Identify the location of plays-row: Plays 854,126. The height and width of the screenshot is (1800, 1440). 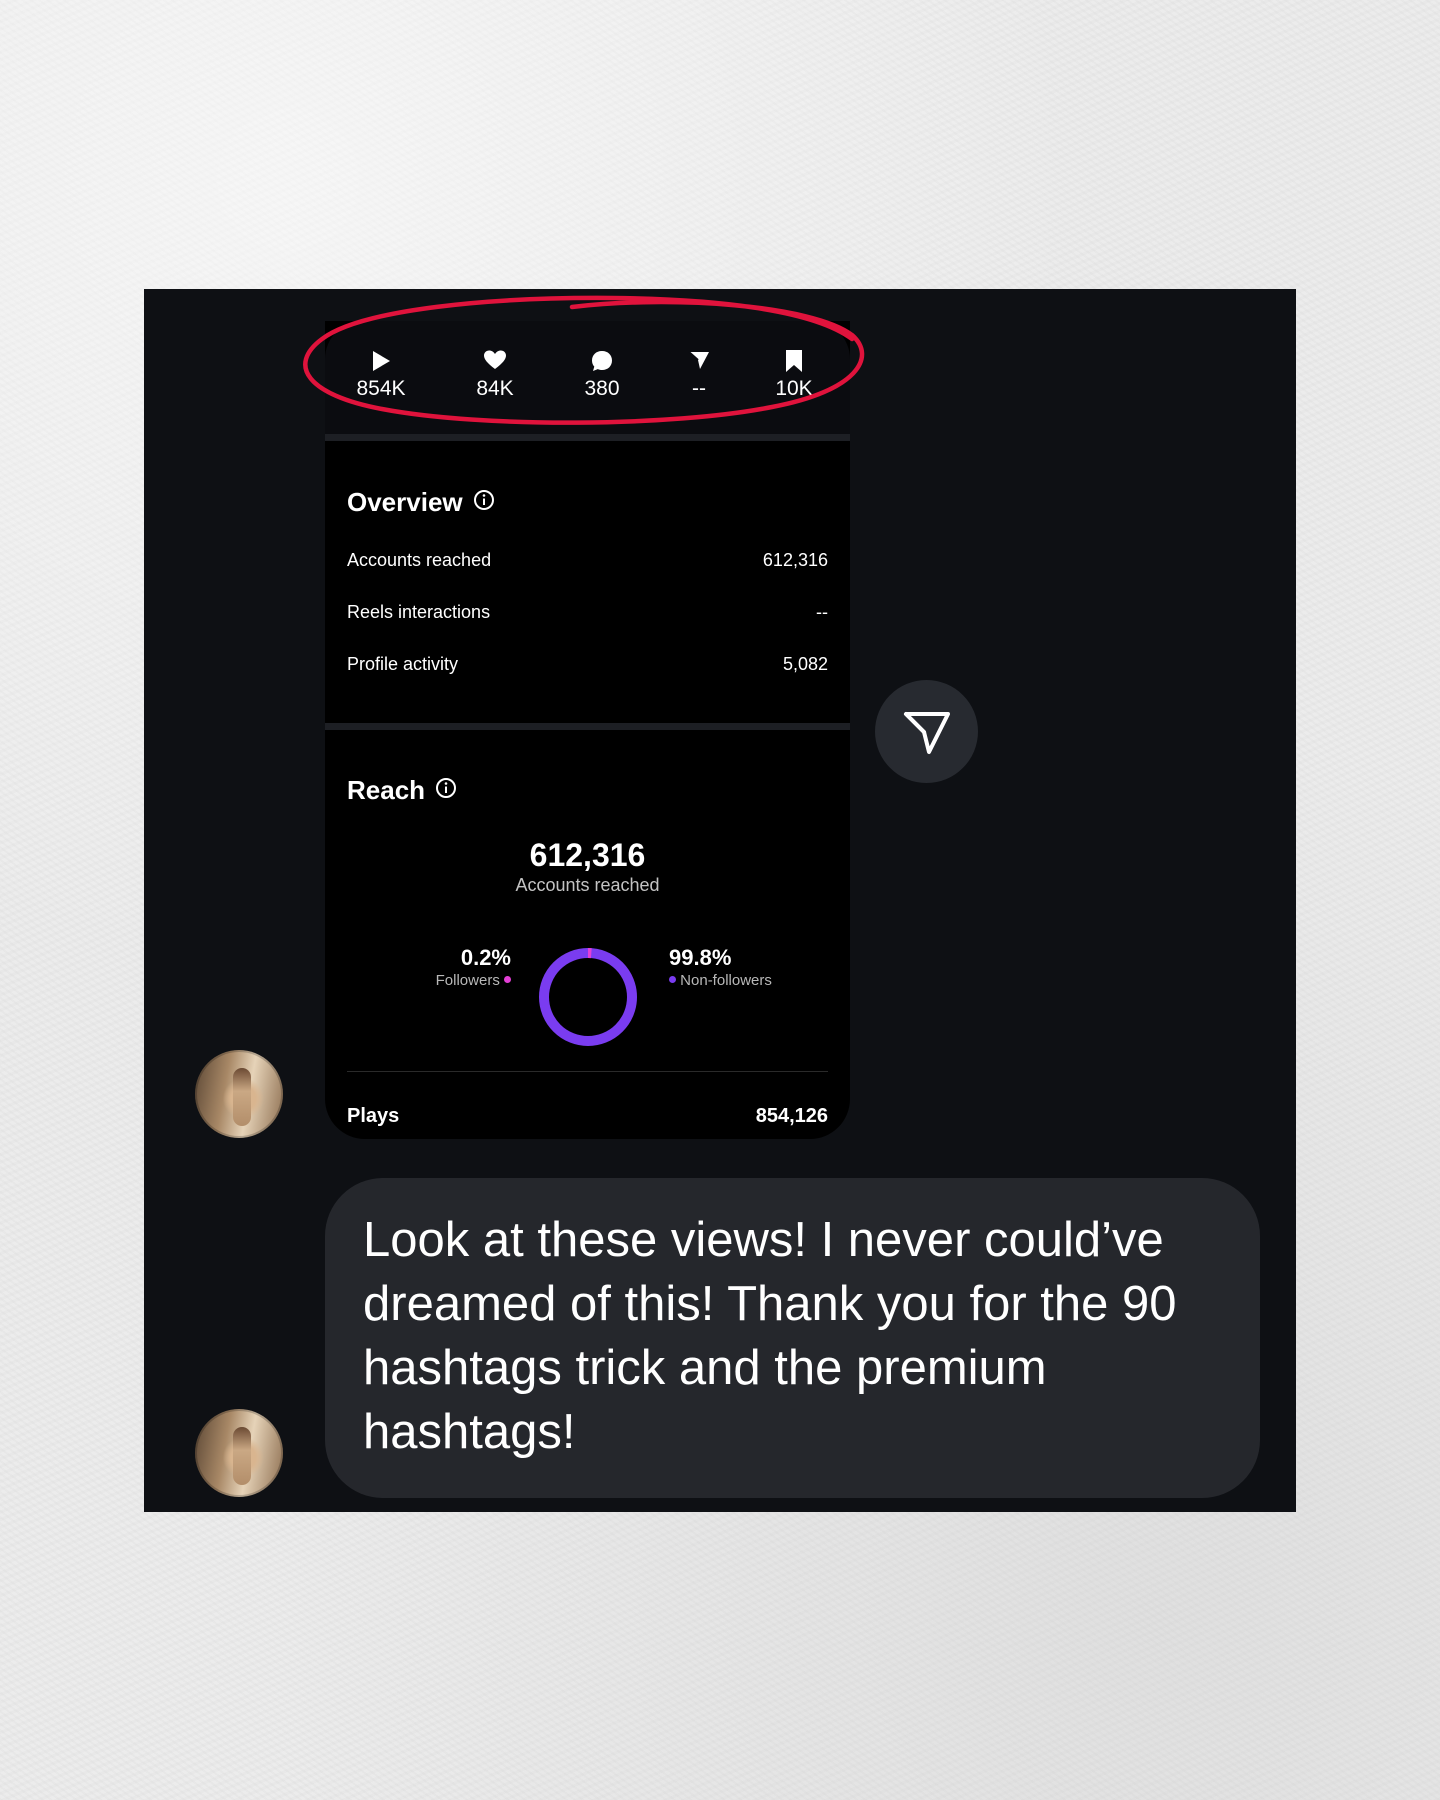
(587, 1116).